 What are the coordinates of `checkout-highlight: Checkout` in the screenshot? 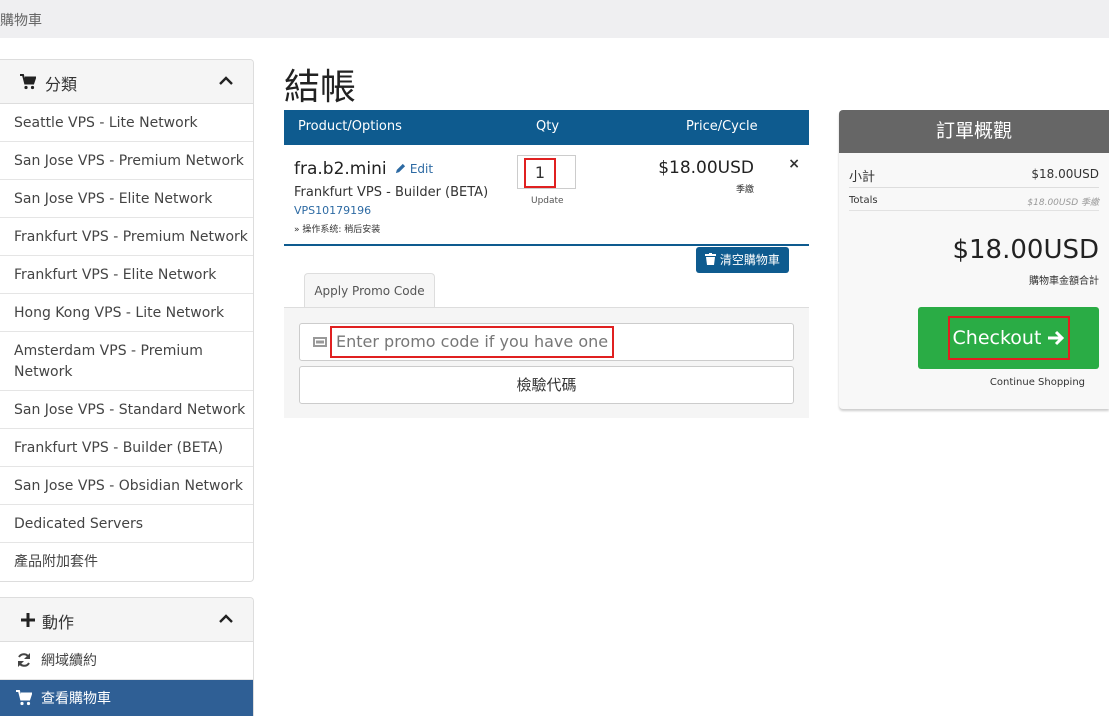 It's located at (1009, 338).